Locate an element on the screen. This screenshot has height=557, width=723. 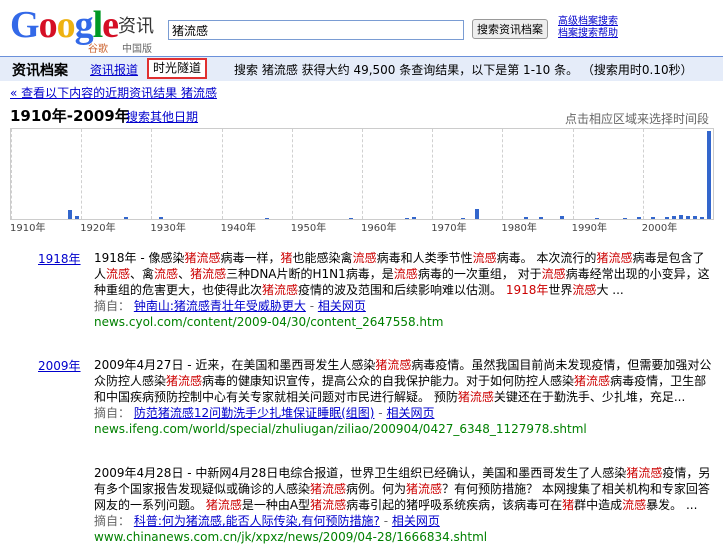
snippet-text: 病毒和人类季节性 is located at coordinates (424, 258).